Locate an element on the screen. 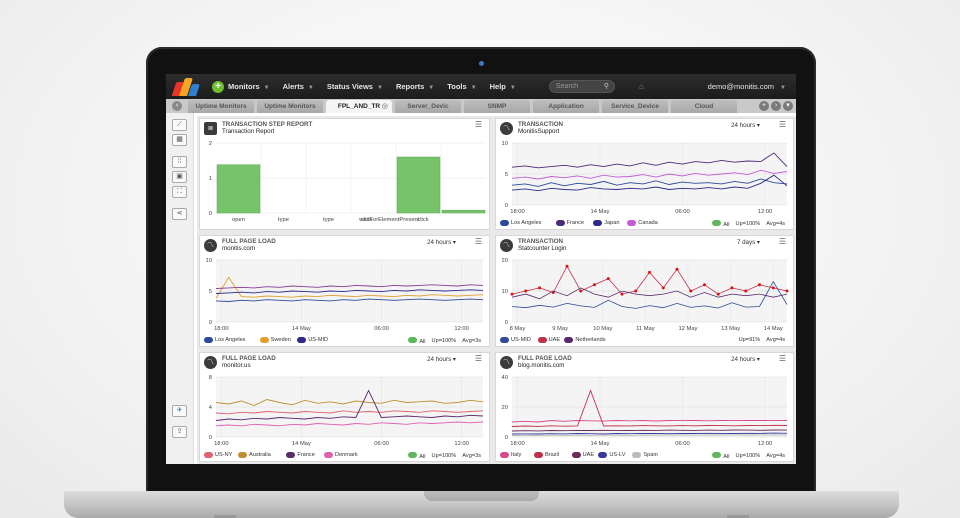 The height and width of the screenshot is (518, 960). tabs-scroll-right-icon: › is located at coordinates (776, 106).